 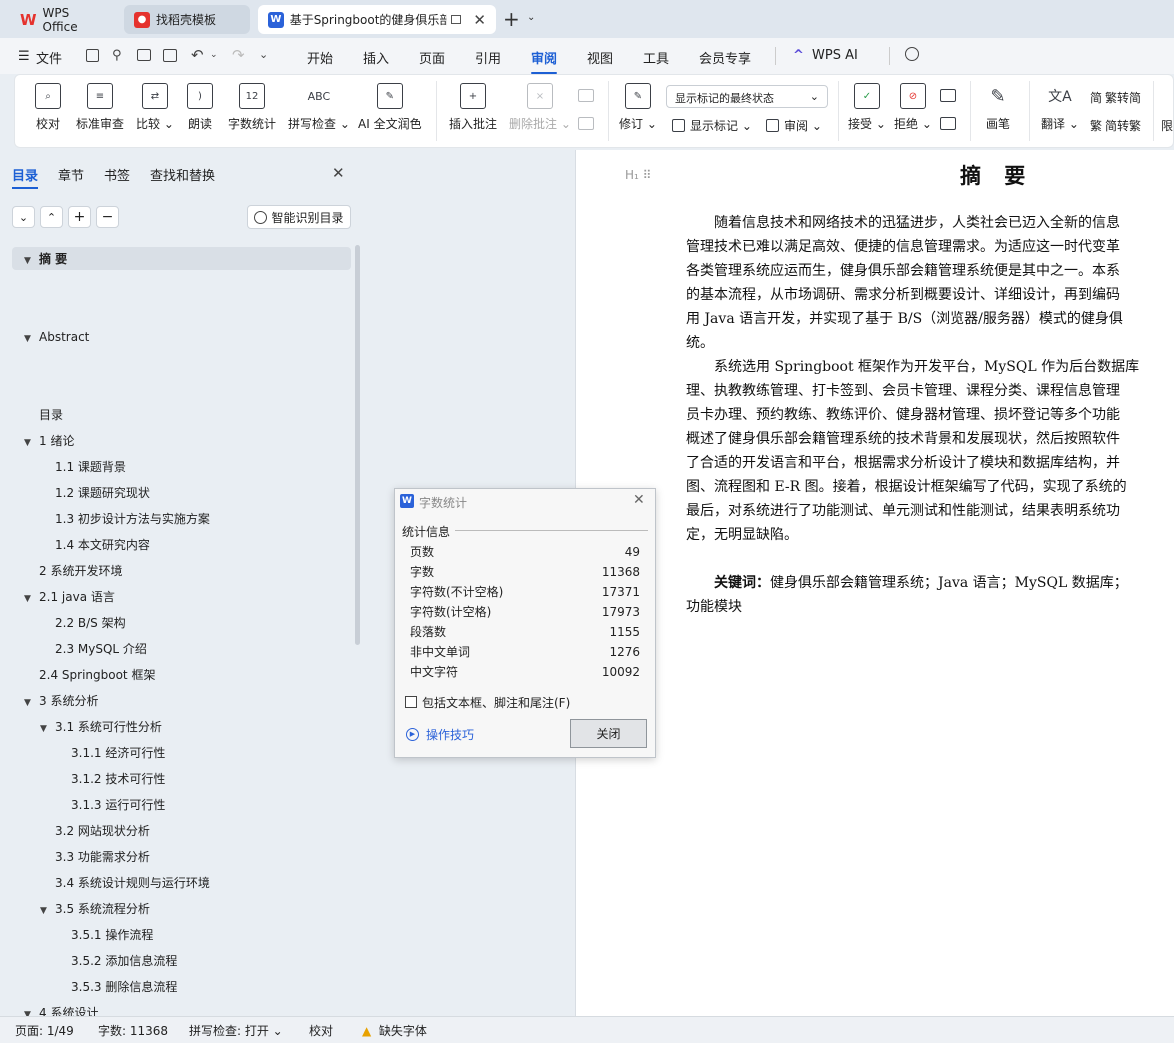 I want to click on spell-check-button: ABC 拼写检查 ⌄, so click(x=319, y=107).